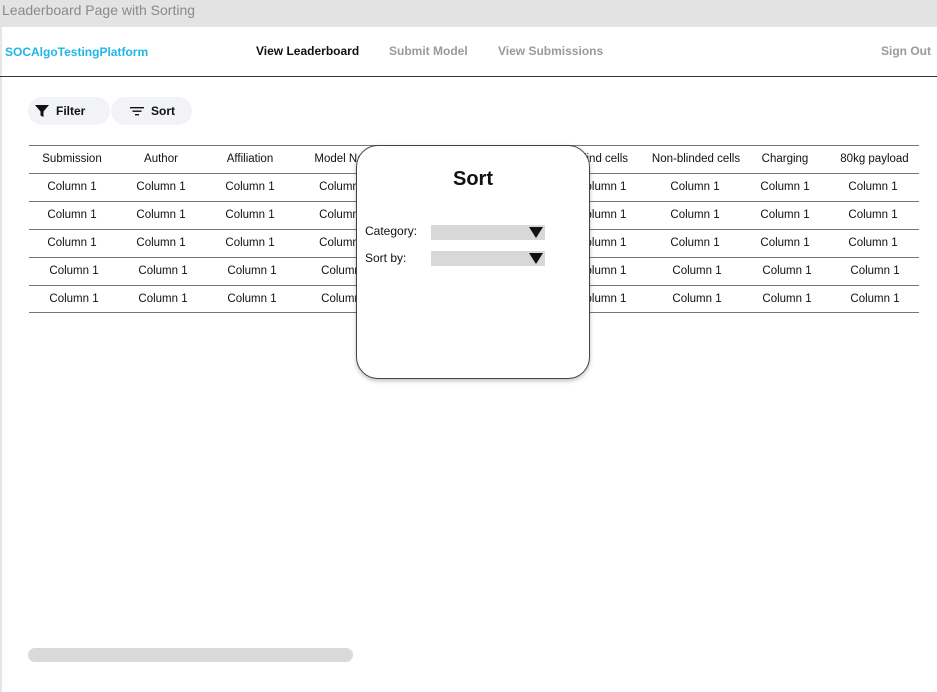  Describe the element at coordinates (161, 159) in the screenshot. I see `header-author: Author` at that location.